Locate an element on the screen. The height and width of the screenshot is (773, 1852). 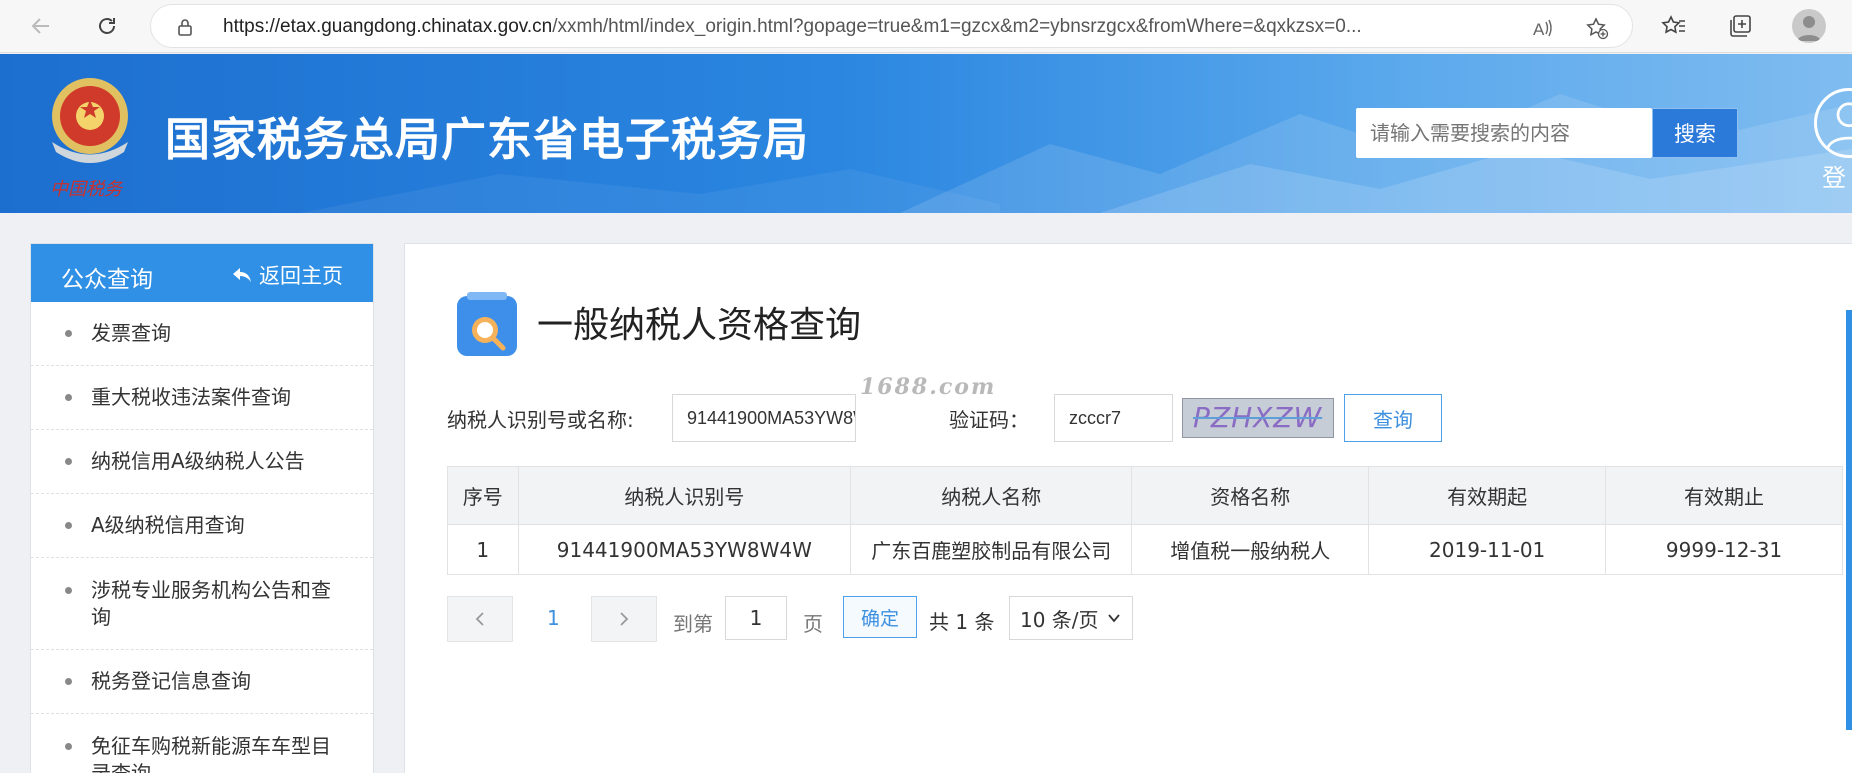
next-page-button is located at coordinates (624, 619).